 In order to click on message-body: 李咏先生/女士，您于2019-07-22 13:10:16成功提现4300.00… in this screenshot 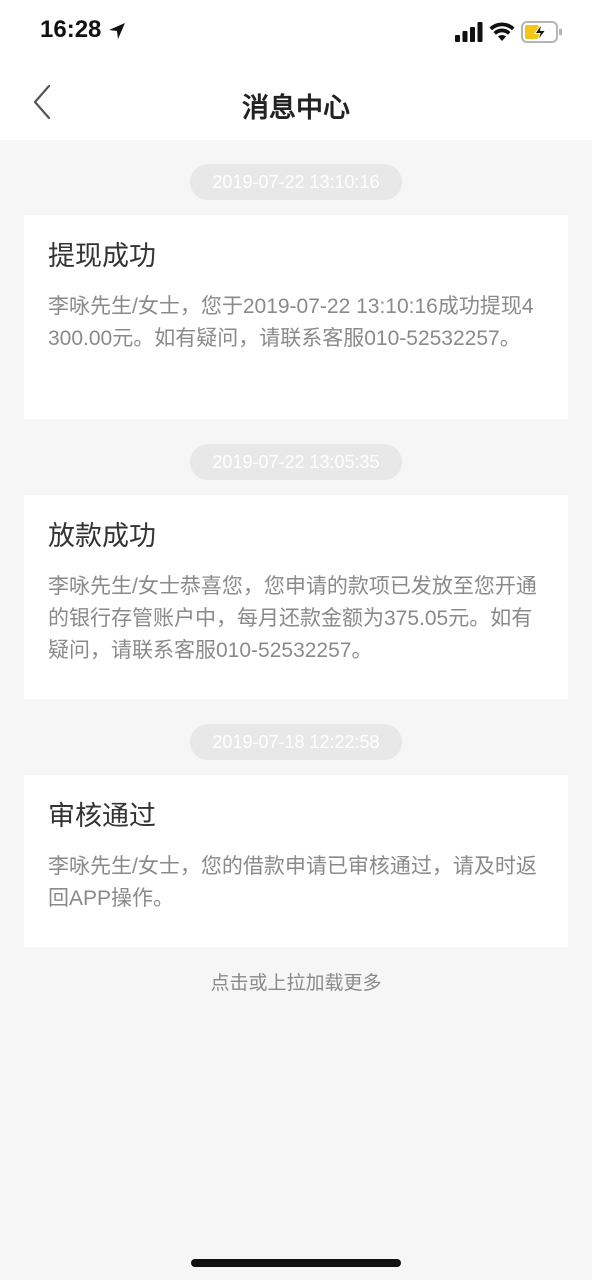, I will do `click(291, 322)`.